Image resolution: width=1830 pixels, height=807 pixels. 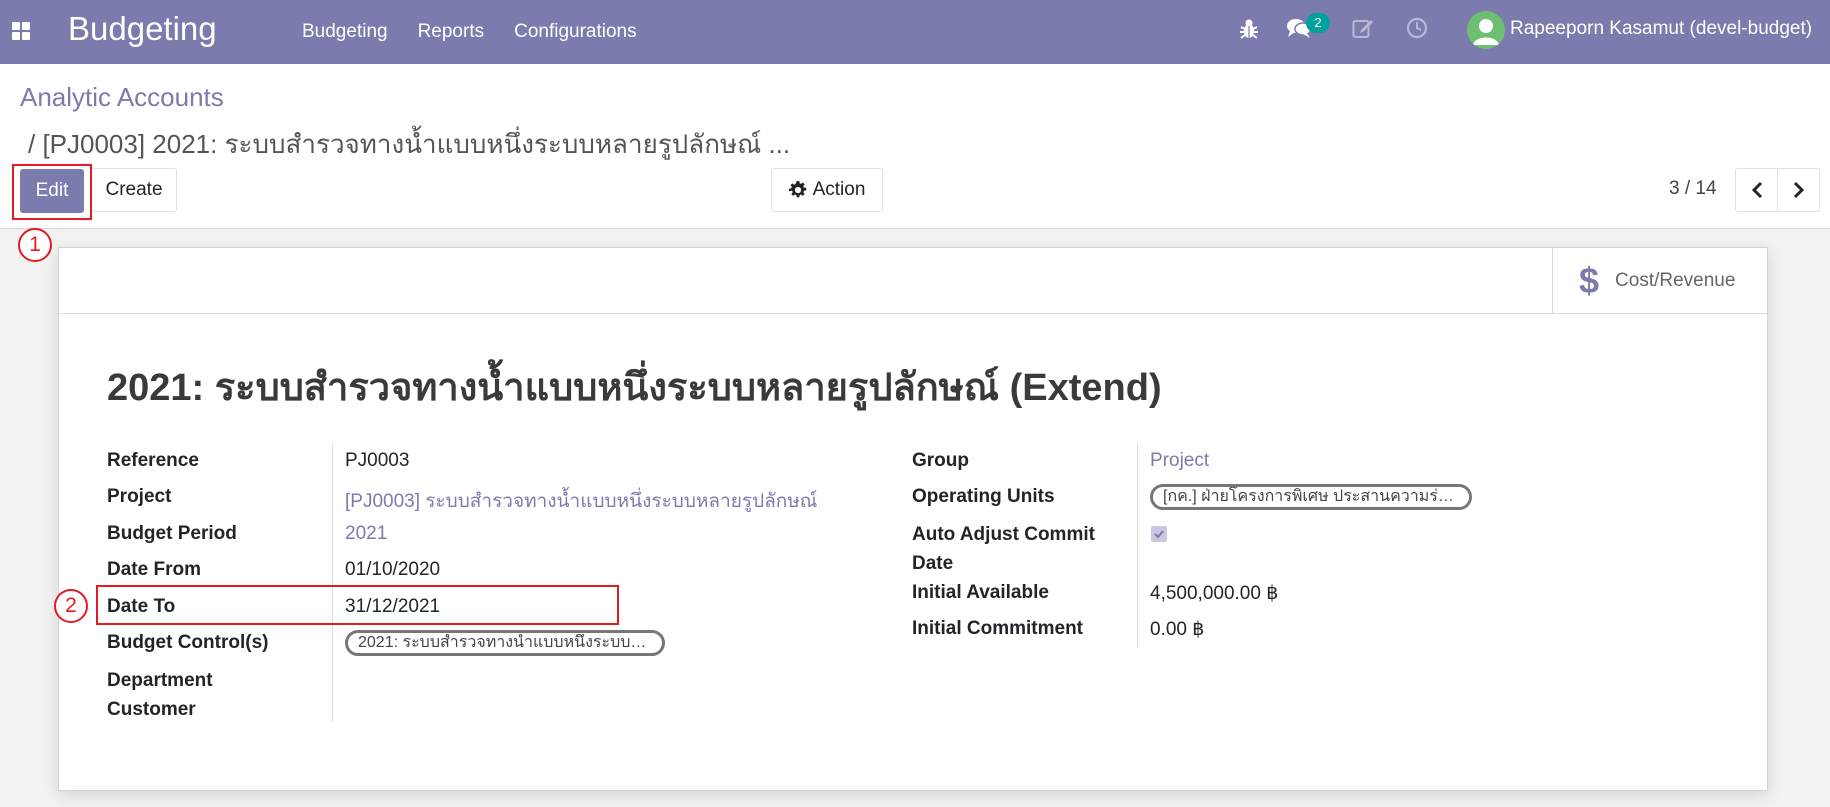 What do you see at coordinates (1137, 546) in the screenshot?
I see `right-group-separator` at bounding box center [1137, 546].